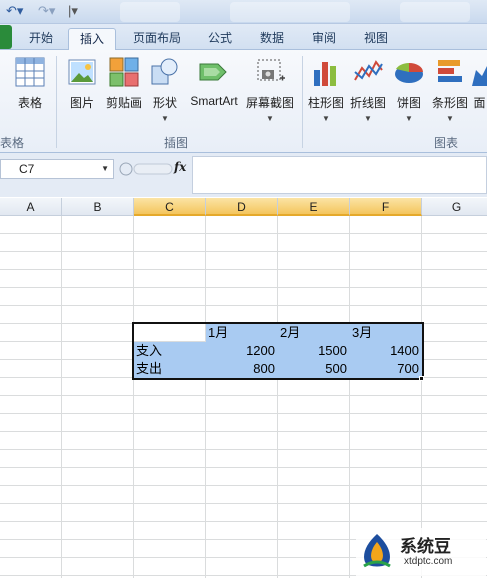 The image size is (487, 578). I want to click on ribbon-tabs: 开始 插入 页面布局 公式 数据 审阅 视图, so click(243, 37).